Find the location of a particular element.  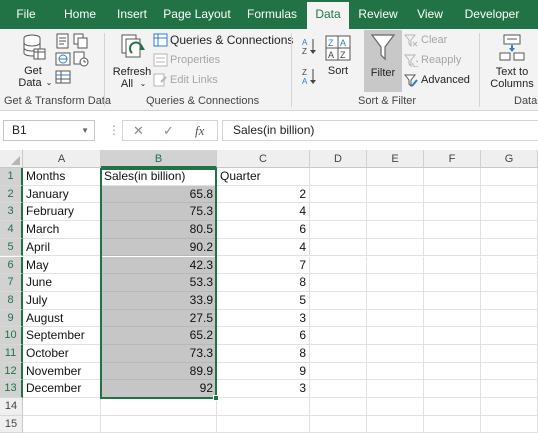

cell-e15 is located at coordinates (395, 424).